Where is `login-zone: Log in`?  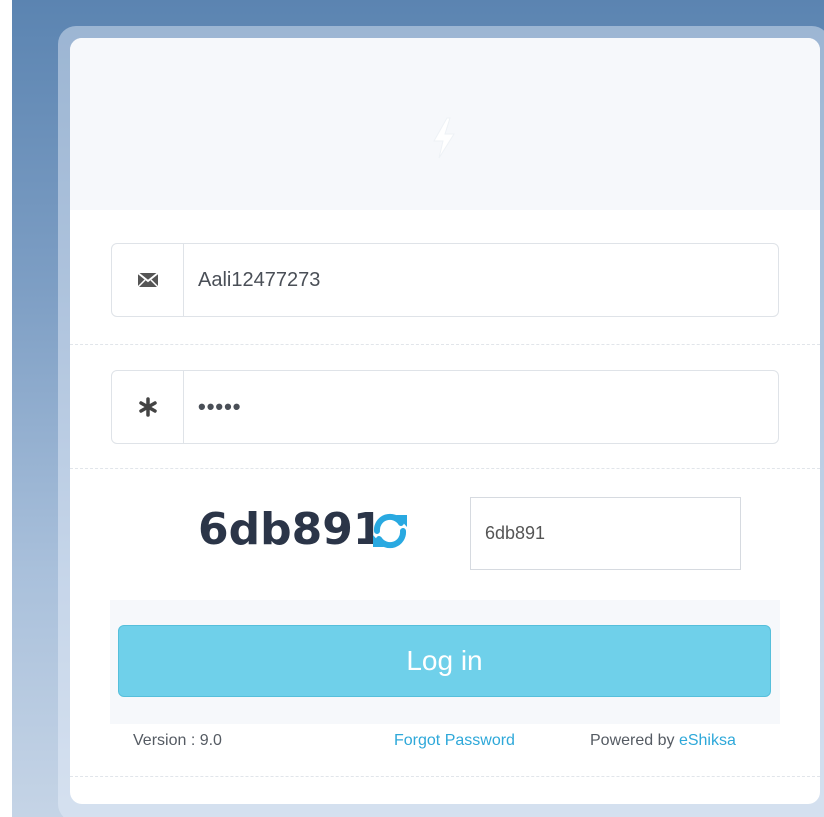 login-zone: Log in is located at coordinates (445, 662).